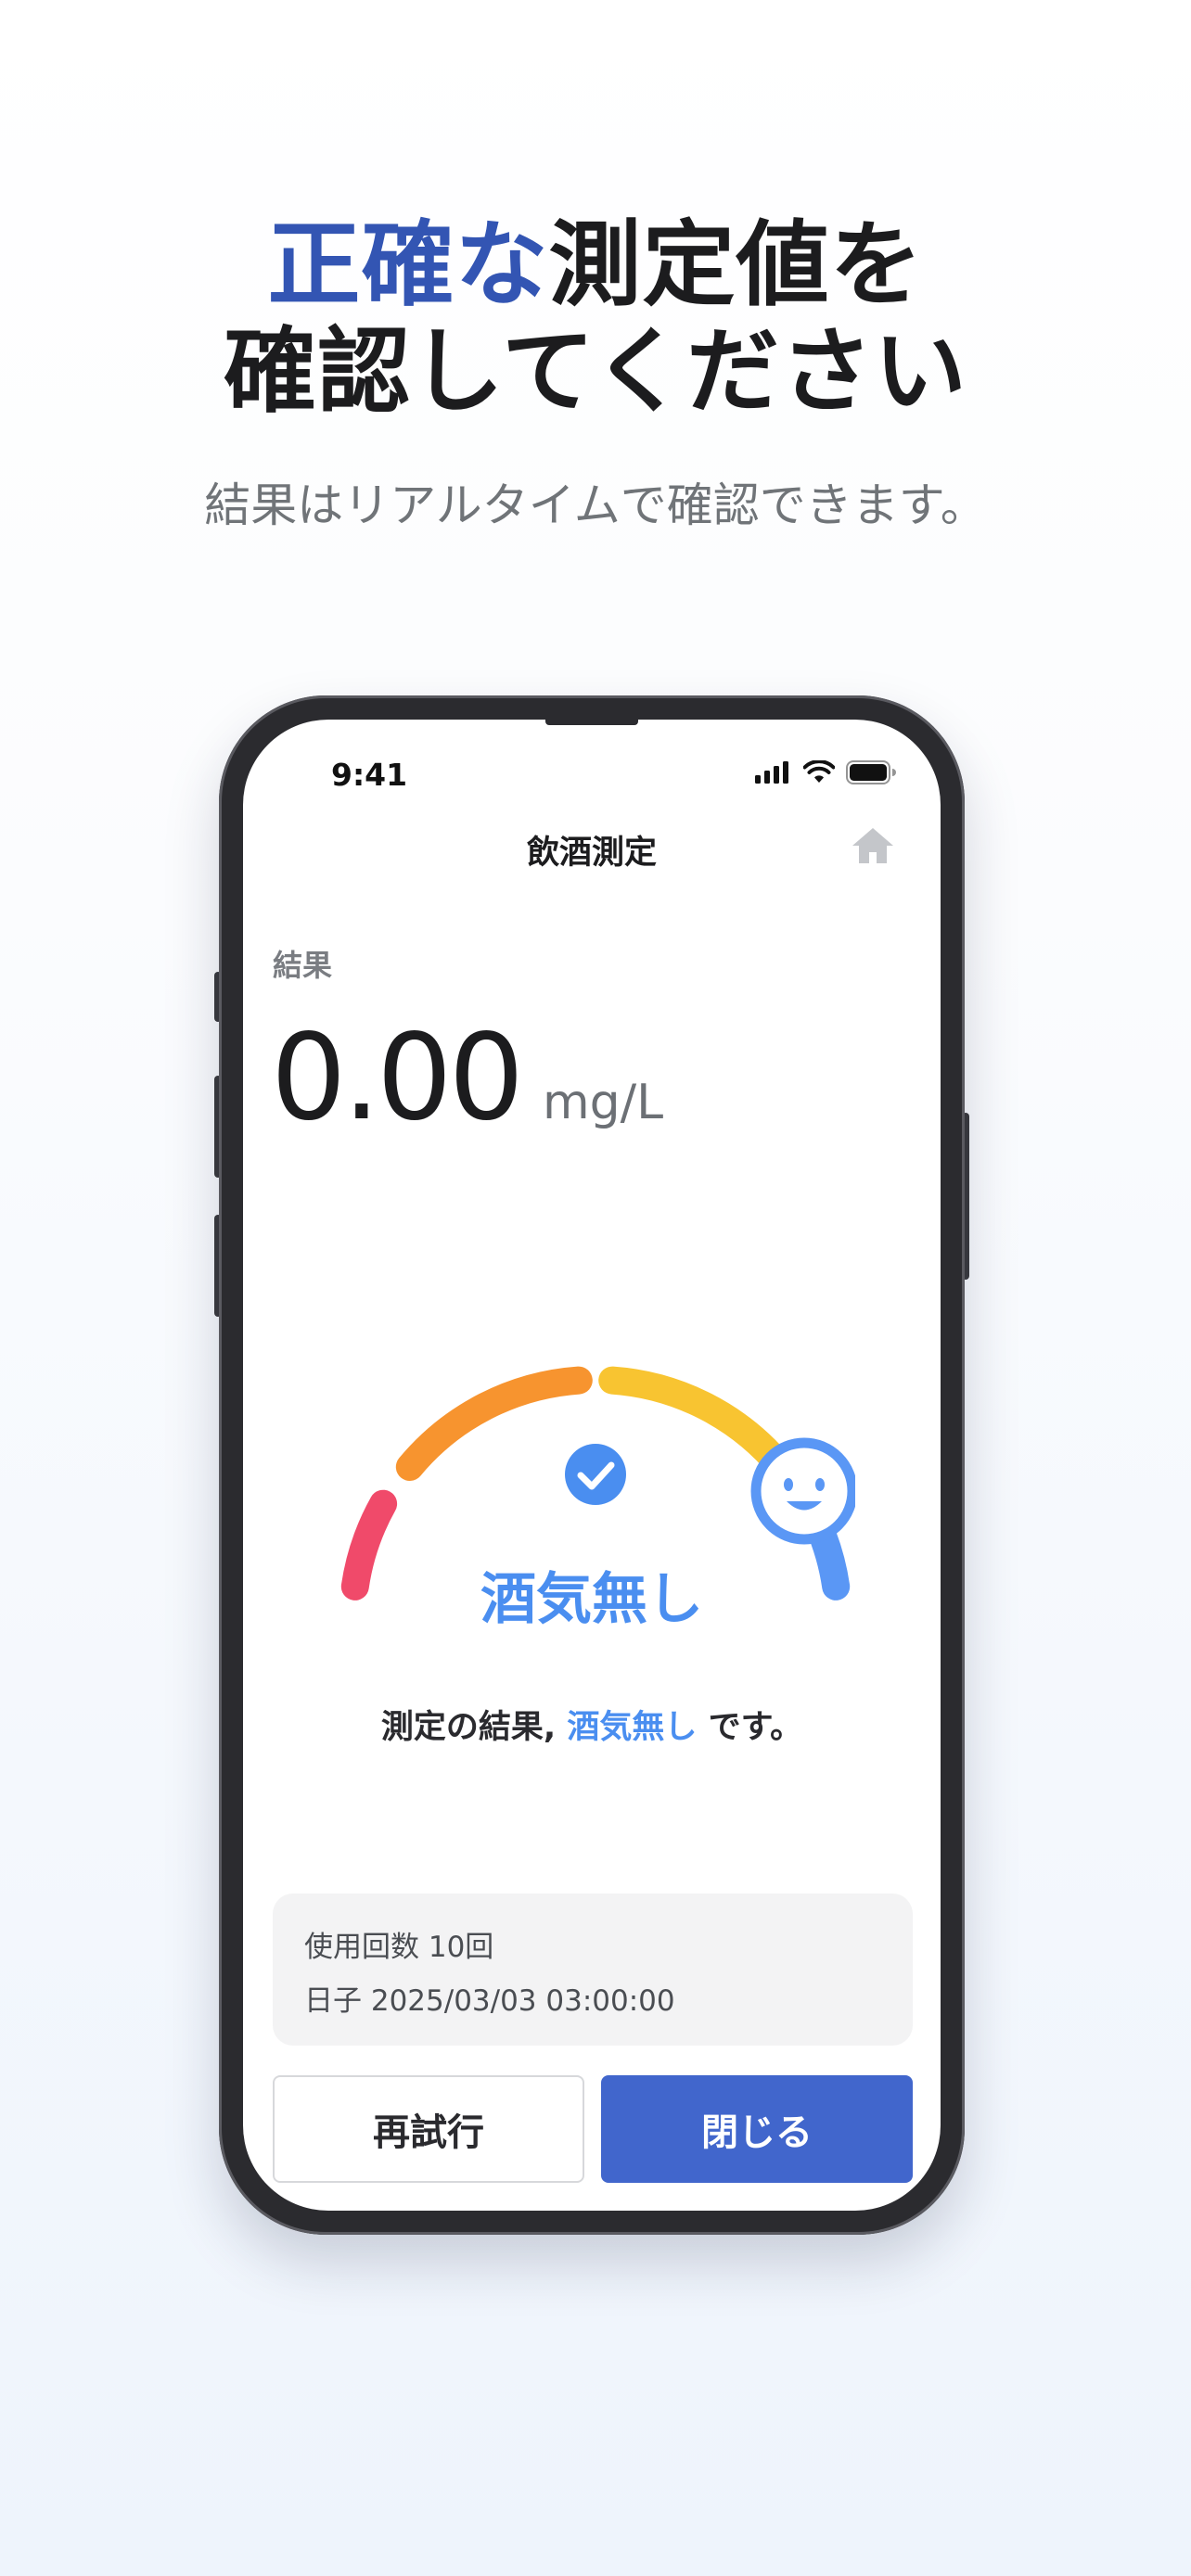  What do you see at coordinates (591, 722) in the screenshot?
I see `speaker-grille` at bounding box center [591, 722].